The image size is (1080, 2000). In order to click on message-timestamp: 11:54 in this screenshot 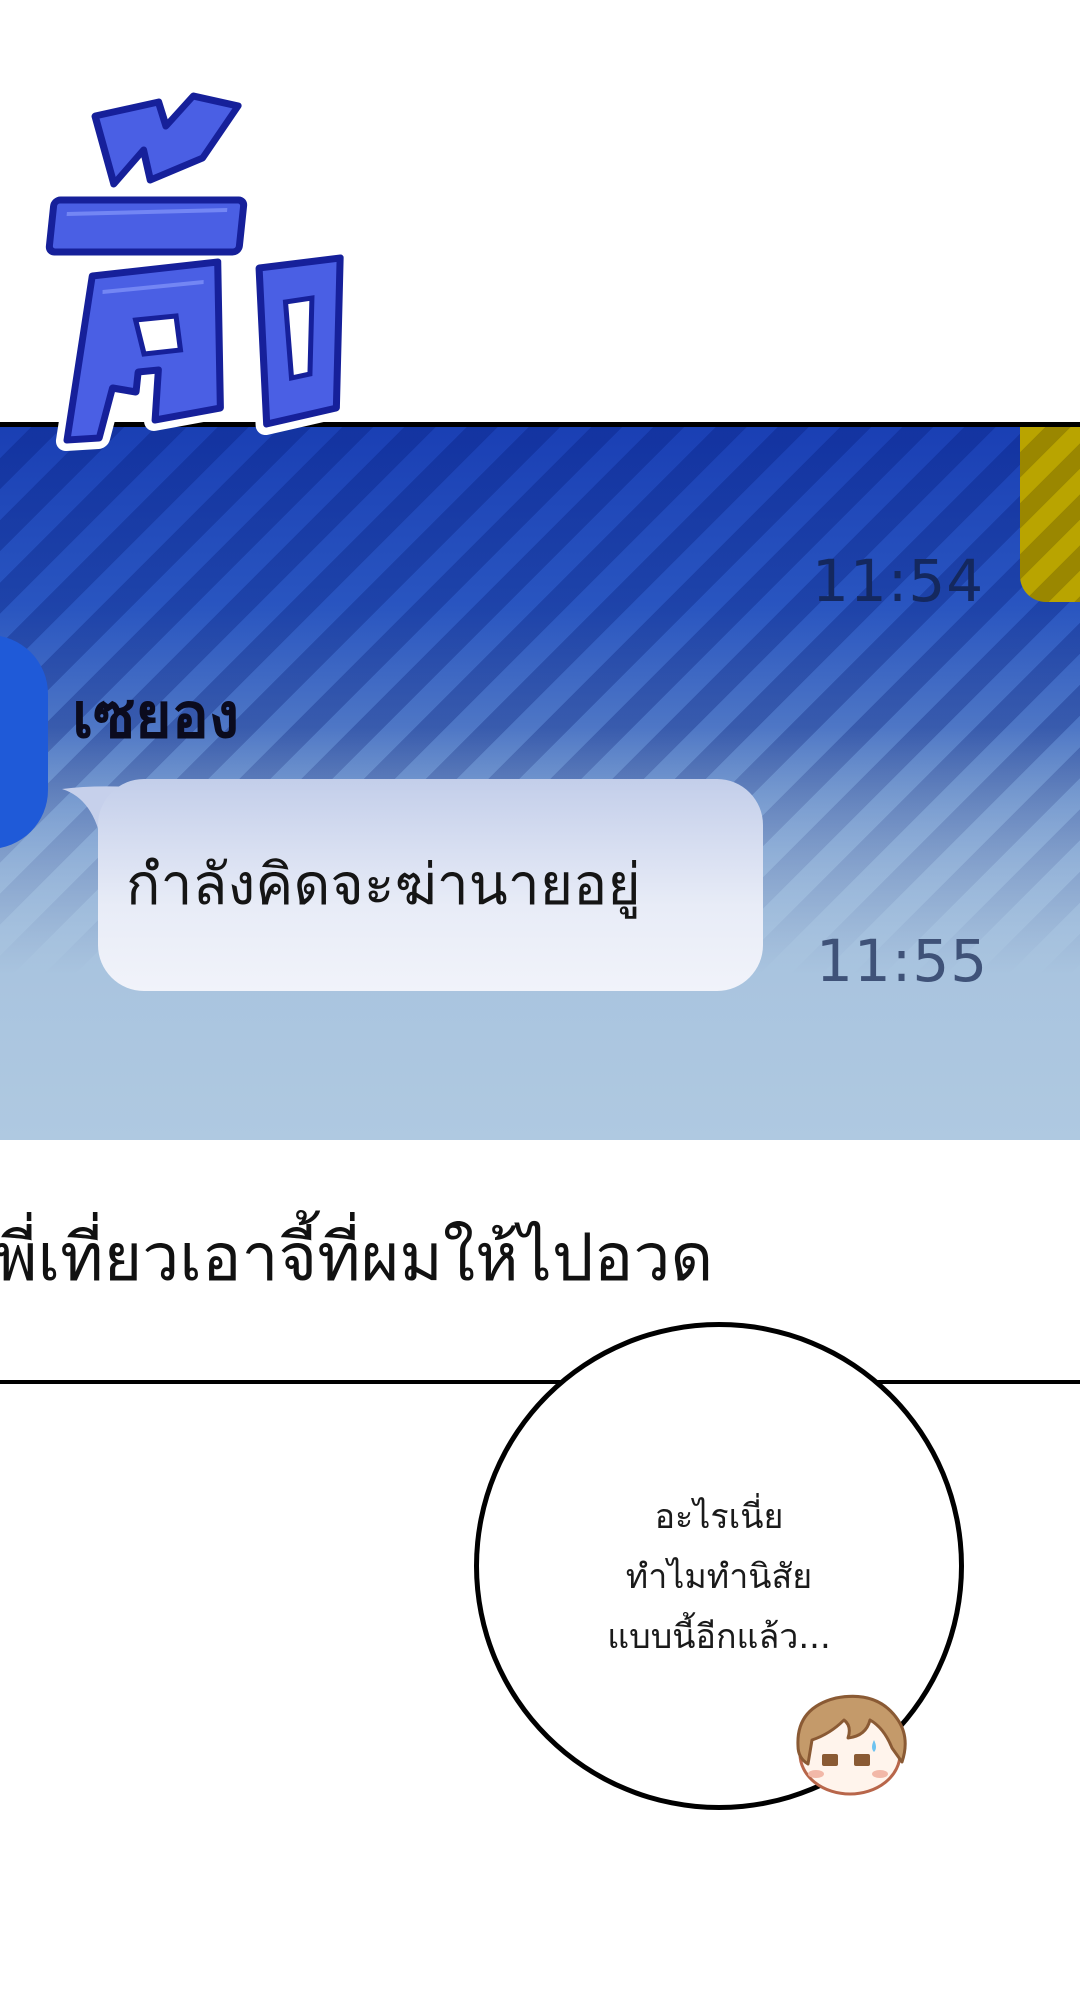, I will do `click(898, 581)`.